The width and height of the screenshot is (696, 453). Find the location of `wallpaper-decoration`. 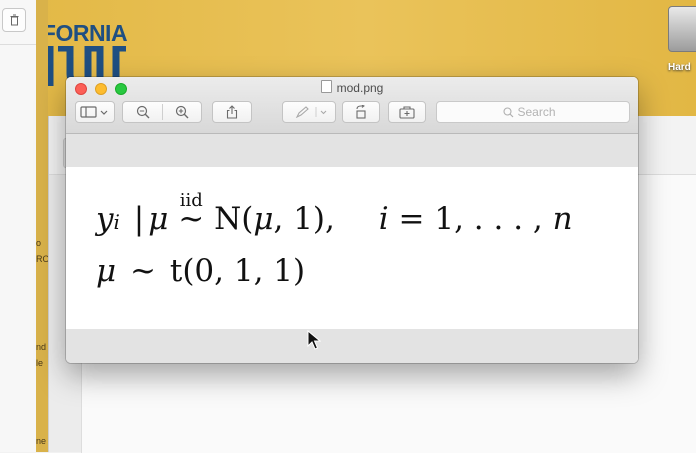

wallpaper-decoration is located at coordinates (219, 35).